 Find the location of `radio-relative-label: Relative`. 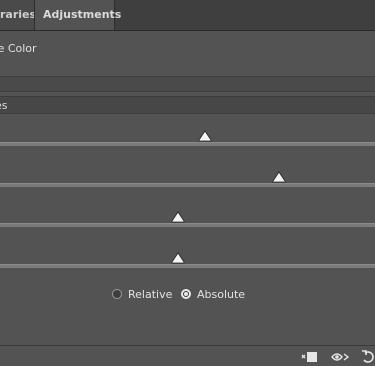

radio-relative-label: Relative is located at coordinates (150, 294).